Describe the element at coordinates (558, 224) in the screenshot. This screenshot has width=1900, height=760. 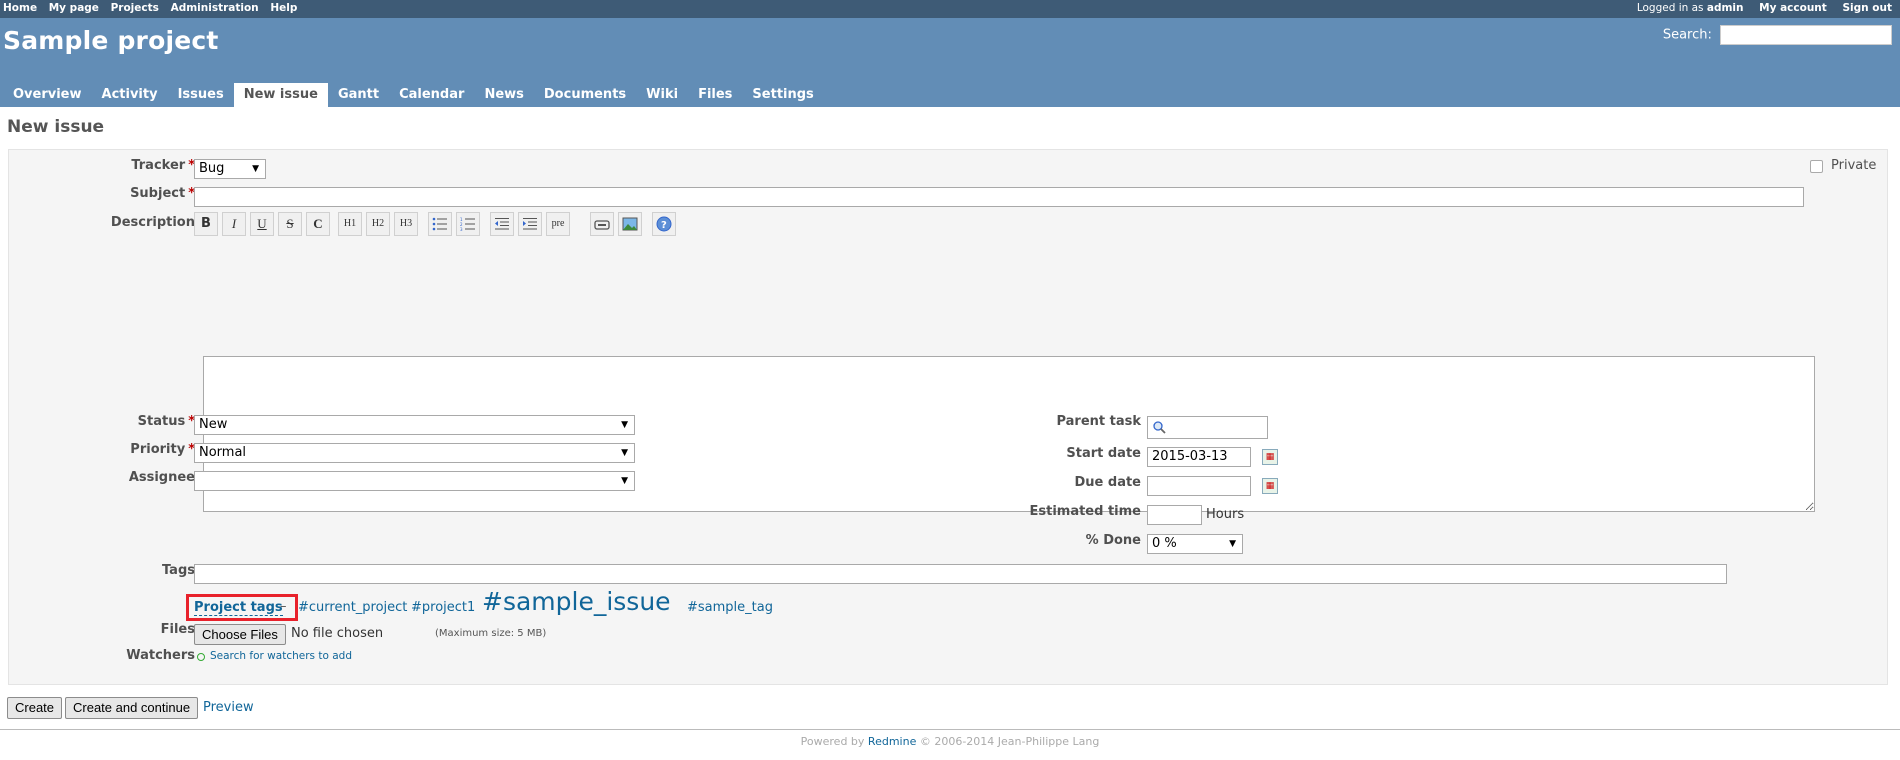
I see `preformatted-button: pre` at that location.